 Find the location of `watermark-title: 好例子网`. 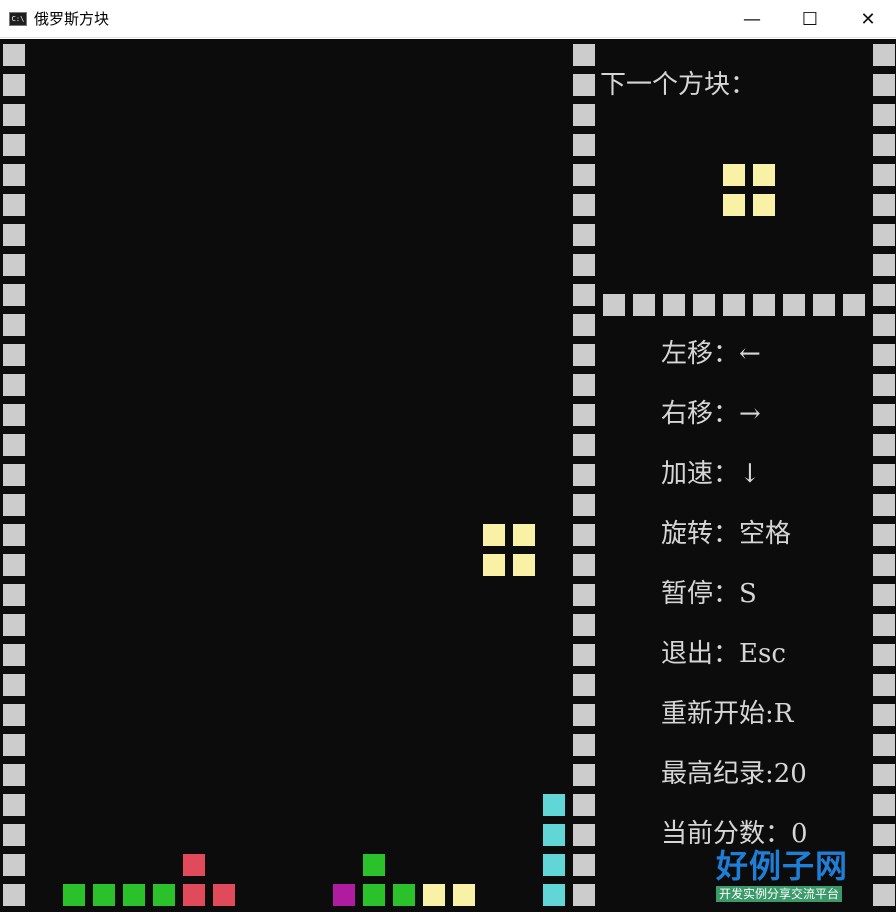

watermark-title: 好例子网 is located at coordinates (782, 866).